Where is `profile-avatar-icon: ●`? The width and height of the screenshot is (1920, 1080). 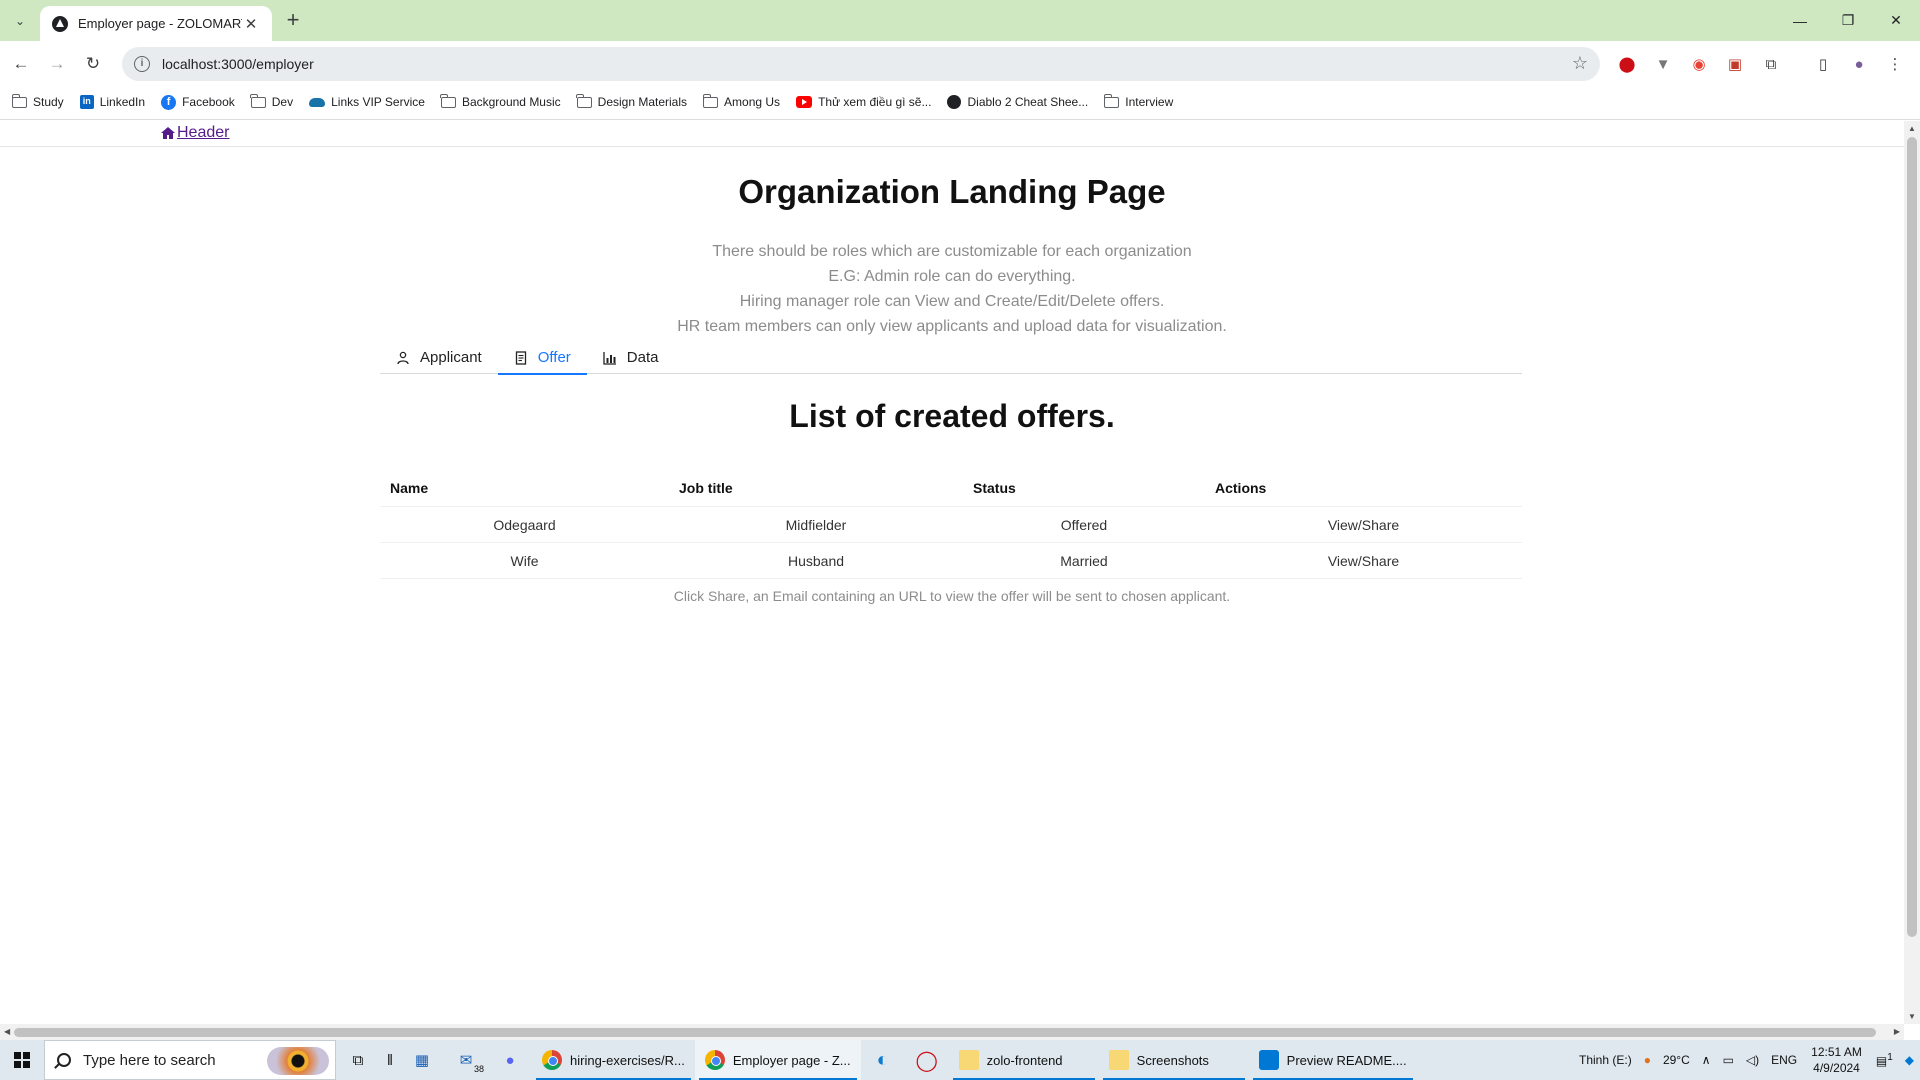
profile-avatar-icon: ● is located at coordinates (1859, 64).